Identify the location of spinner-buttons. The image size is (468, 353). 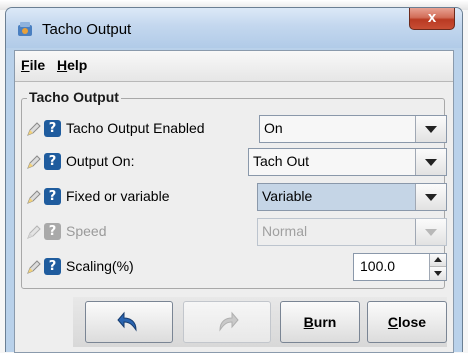
(437, 267).